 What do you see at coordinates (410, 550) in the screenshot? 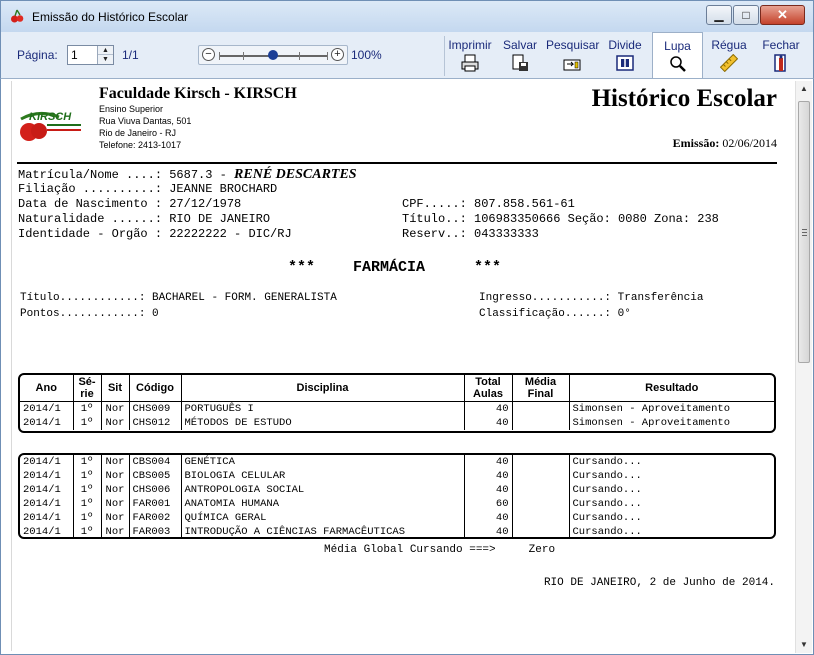
I see `media-global-label: Média Global Cursando ===>` at bounding box center [410, 550].